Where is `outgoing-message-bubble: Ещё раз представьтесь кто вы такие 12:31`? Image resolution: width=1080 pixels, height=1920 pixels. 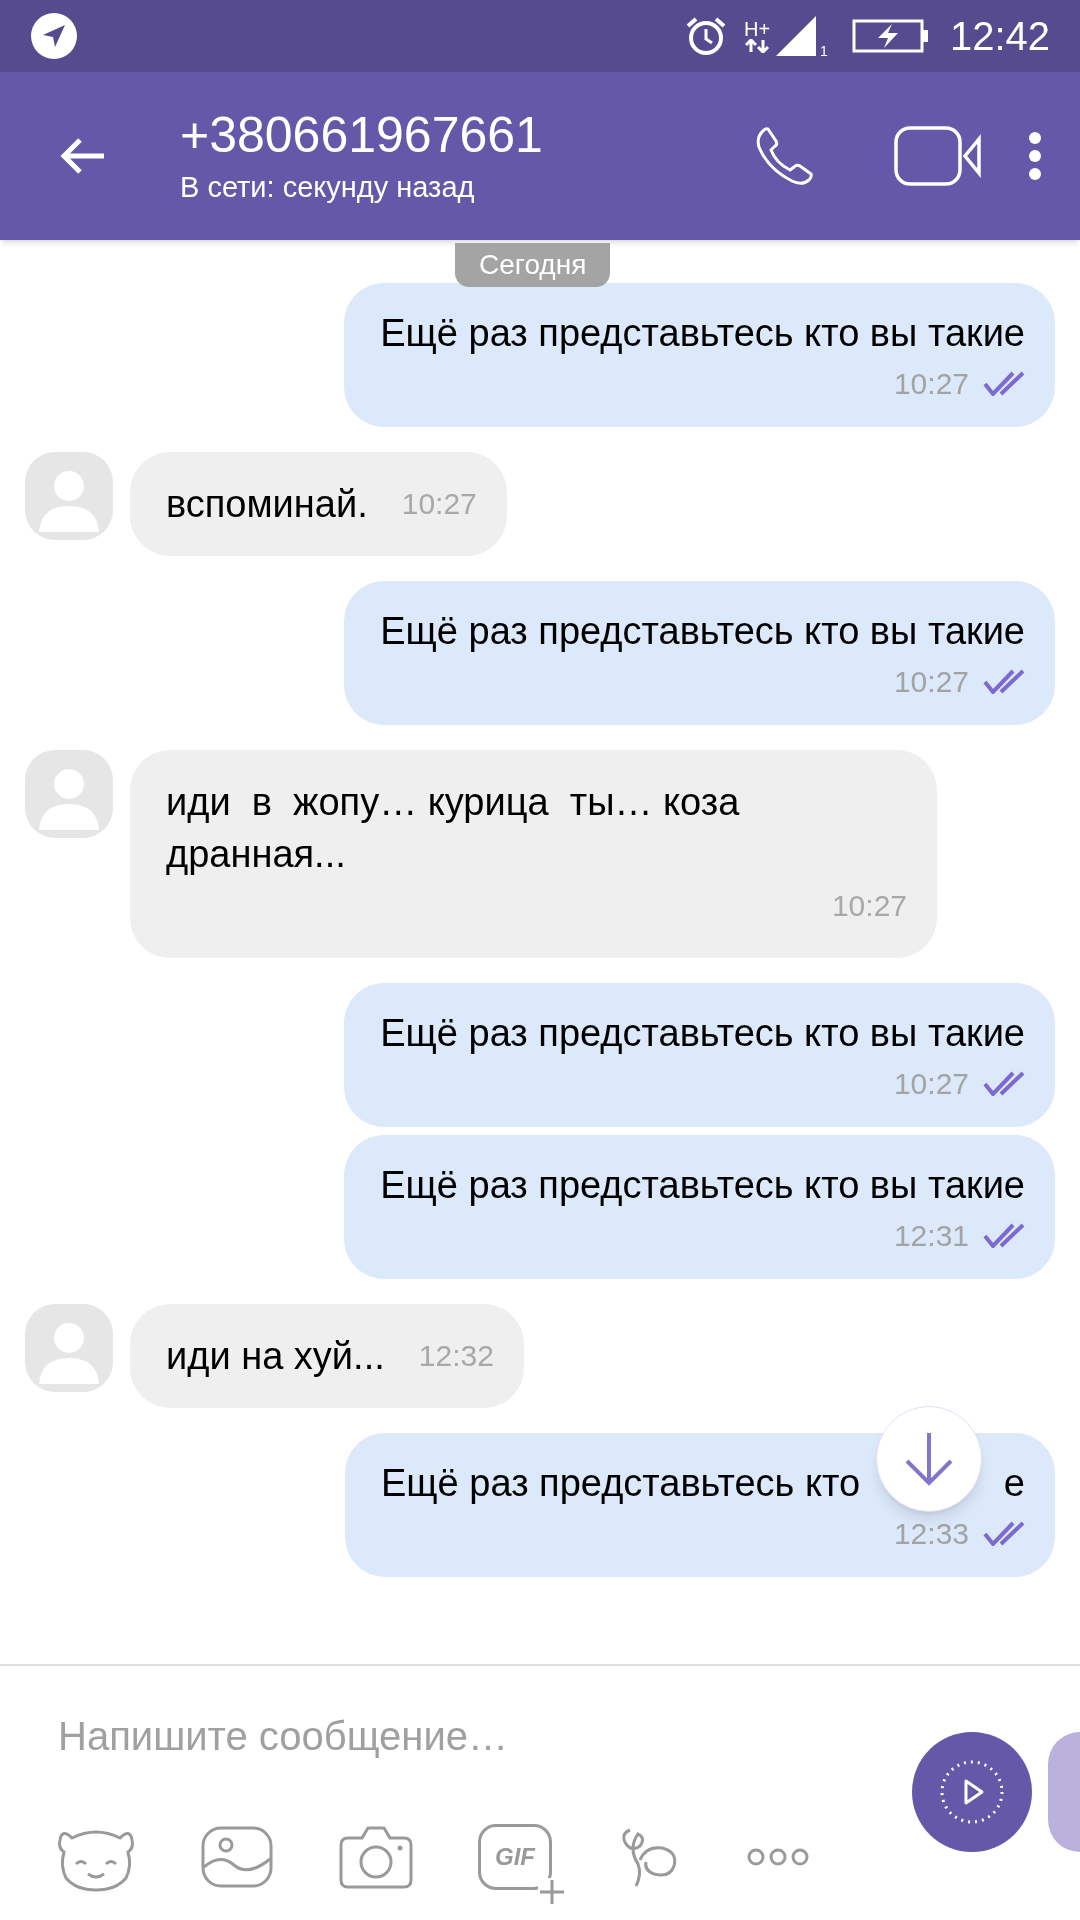 outgoing-message-bubble: Ещё раз представьтесь кто вы такие 12:31 is located at coordinates (699, 1207).